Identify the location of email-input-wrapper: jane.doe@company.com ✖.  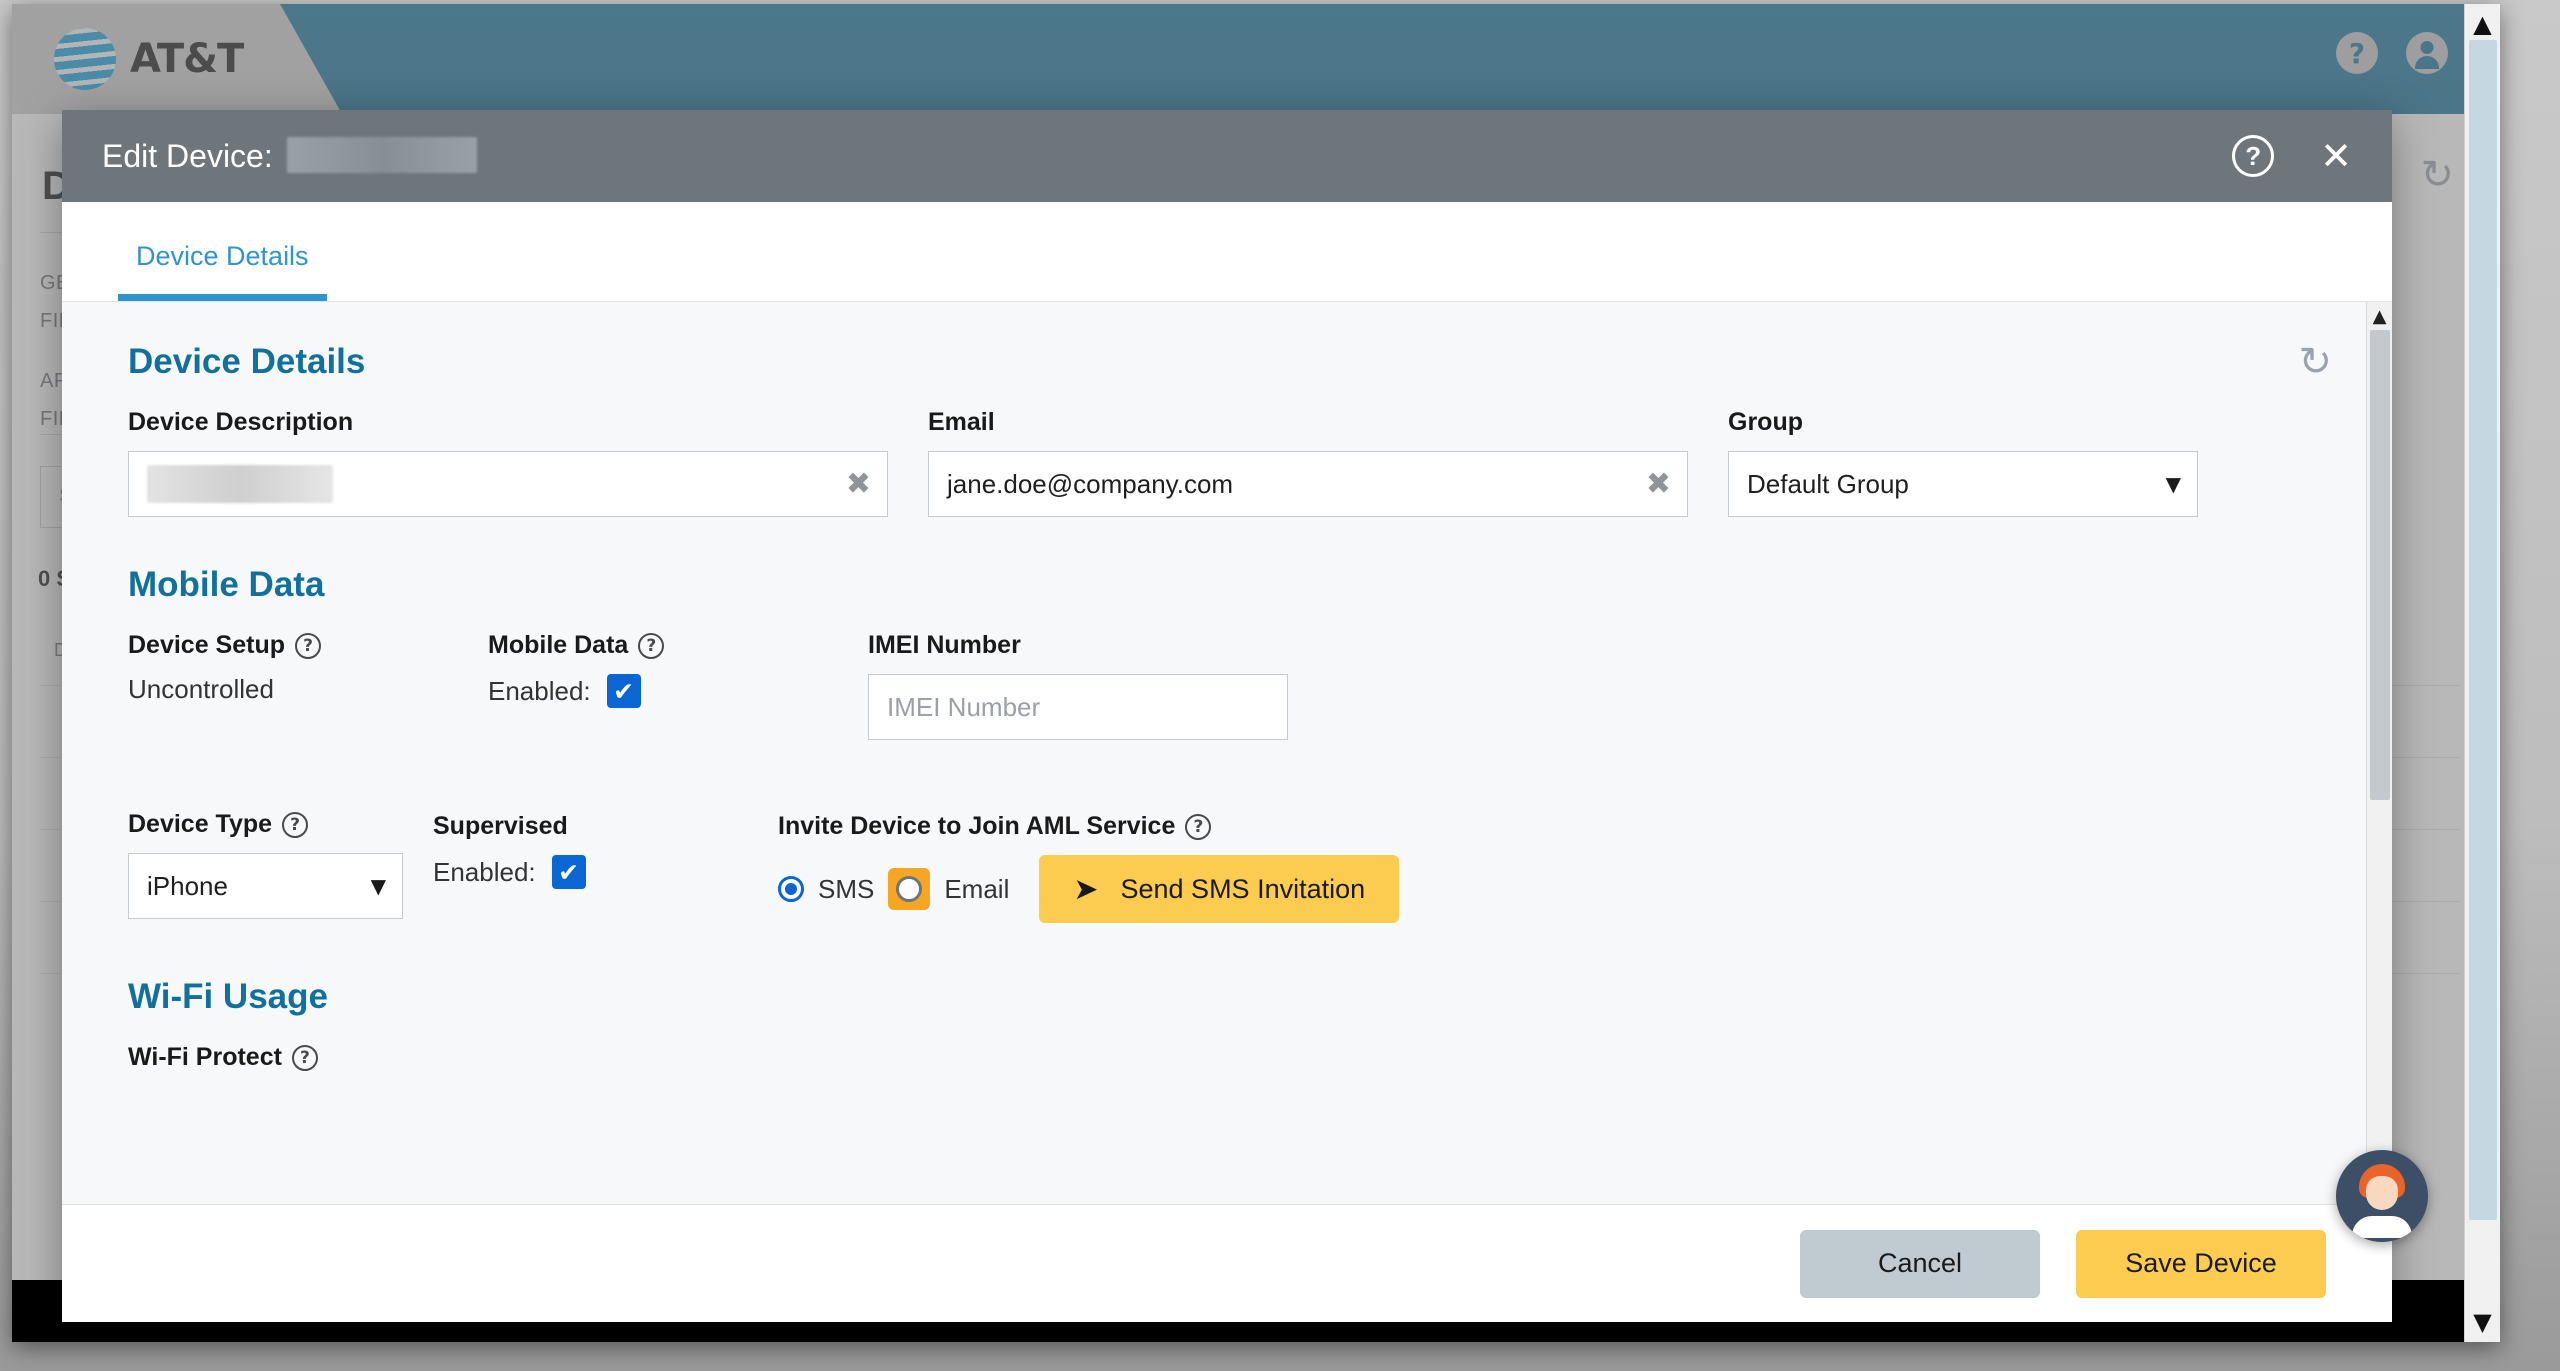
(1308, 484).